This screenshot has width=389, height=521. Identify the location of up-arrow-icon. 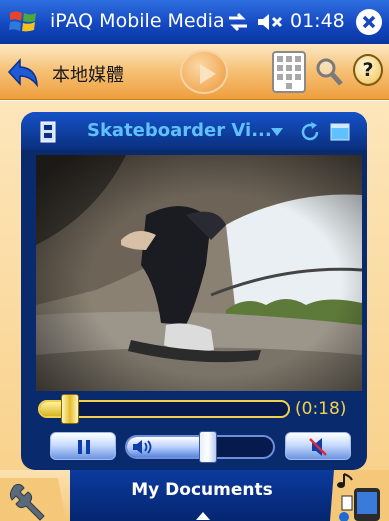
(203, 516).